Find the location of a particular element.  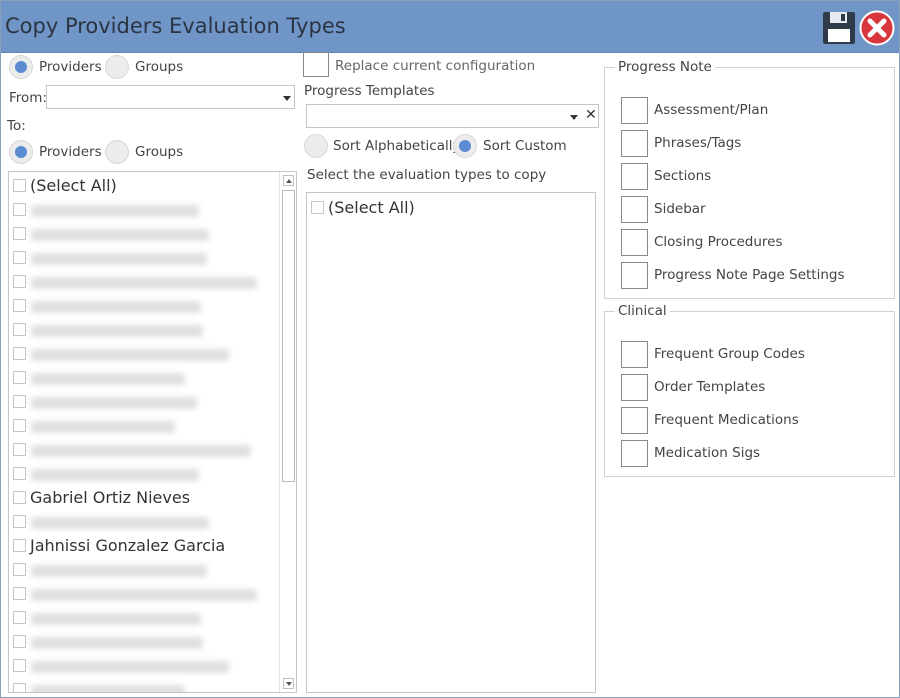

select-all-checkbox is located at coordinates (19, 185).